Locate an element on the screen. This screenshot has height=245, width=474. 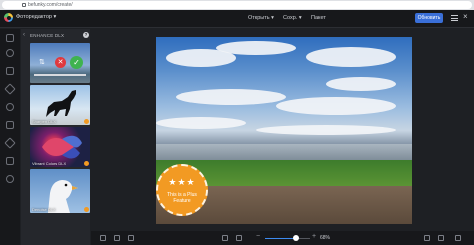
lock-icon is located at coordinates (24, 5).